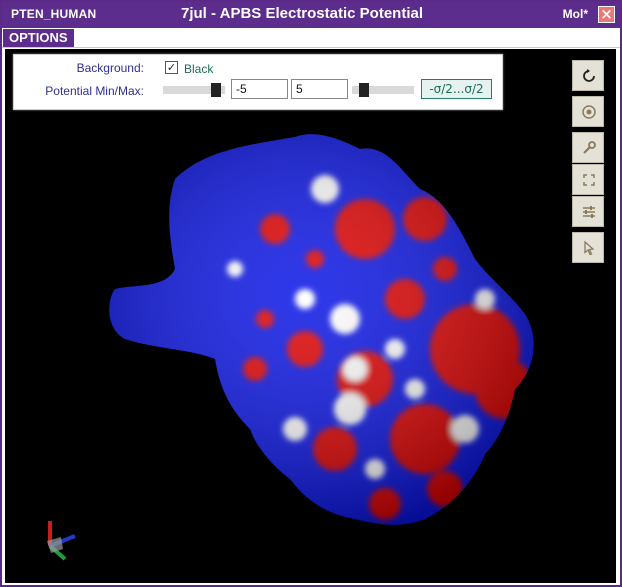 This screenshot has width=622, height=587. I want to click on background-black-checkbox: ✓, so click(171, 67).